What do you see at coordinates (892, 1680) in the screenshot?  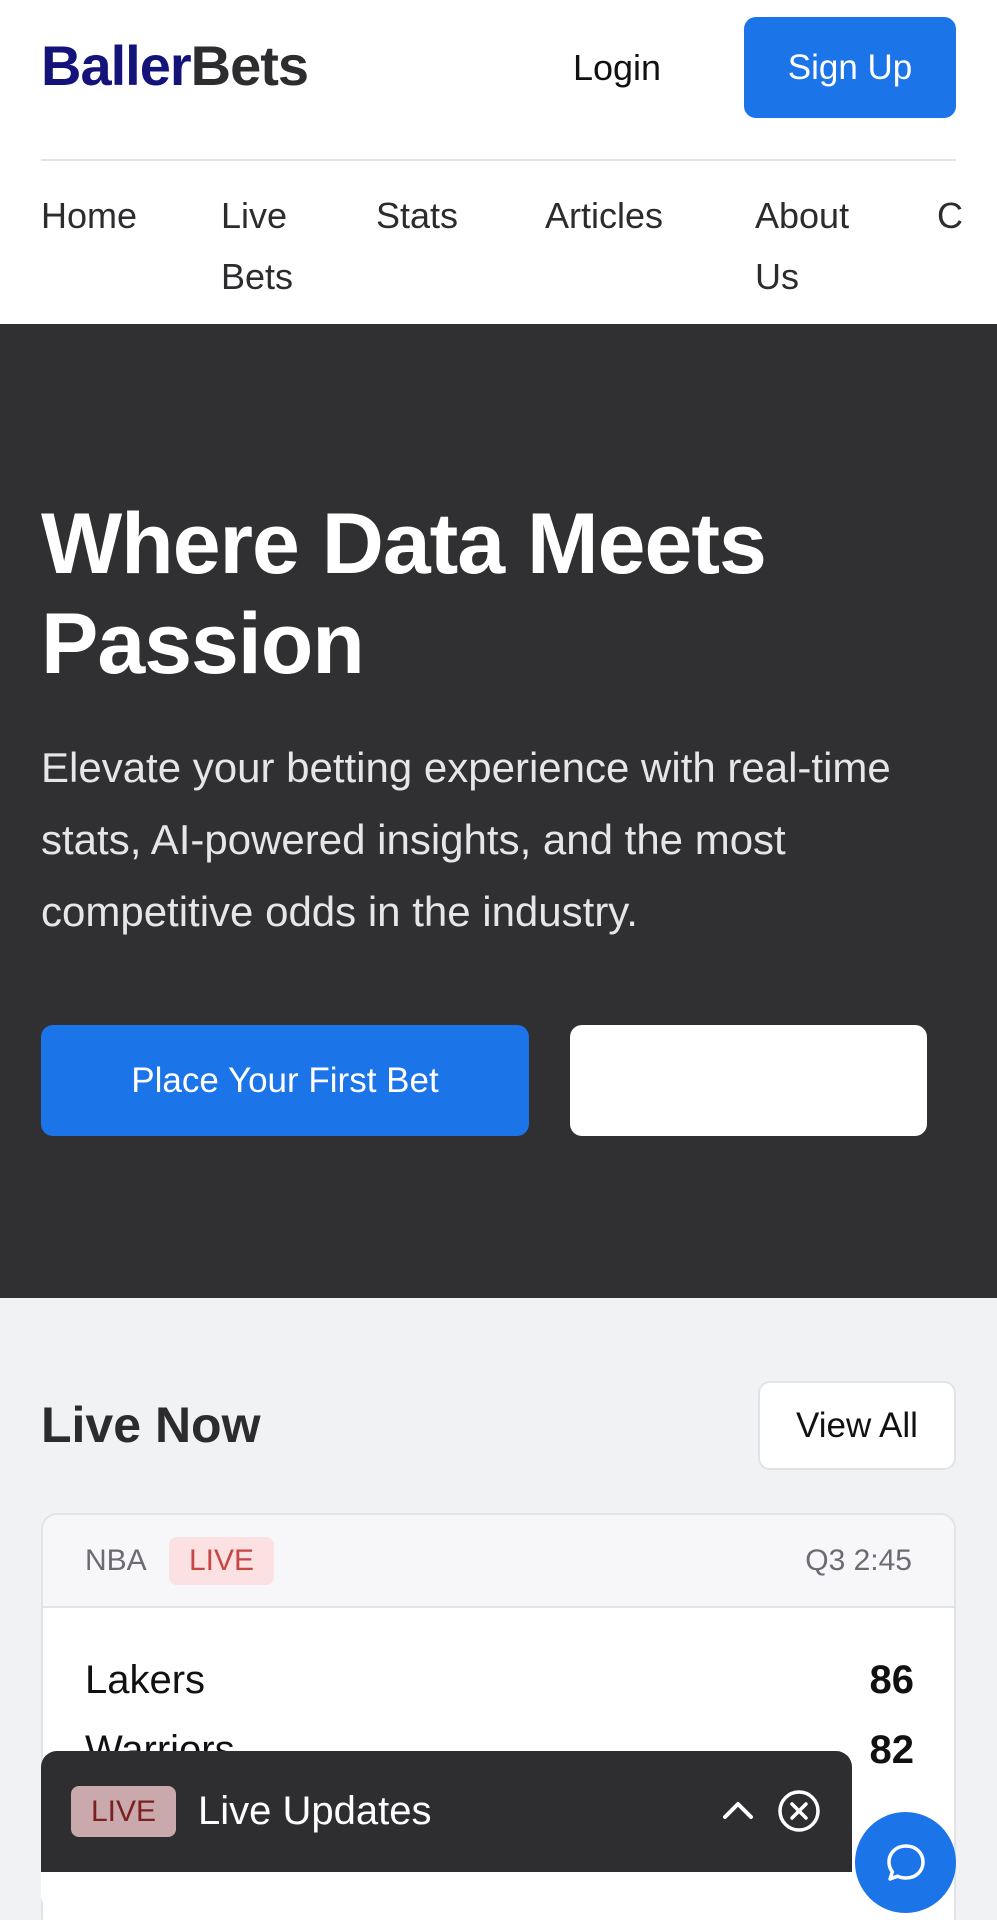 I see `team-score: 86` at bounding box center [892, 1680].